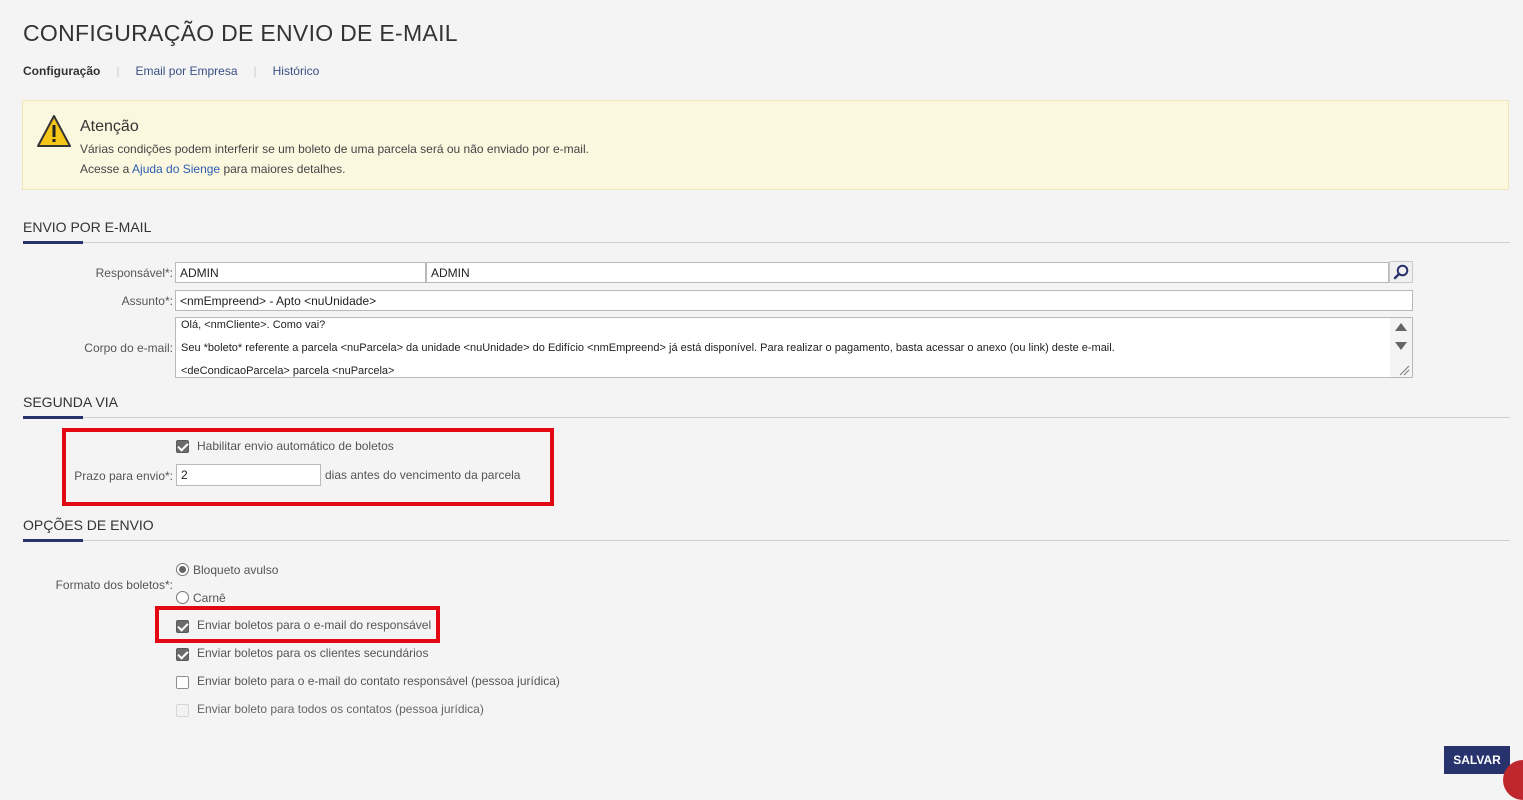 This screenshot has height=800, width=1523. What do you see at coordinates (300, 272) in the screenshot?
I see `responsavel-code-input` at bounding box center [300, 272].